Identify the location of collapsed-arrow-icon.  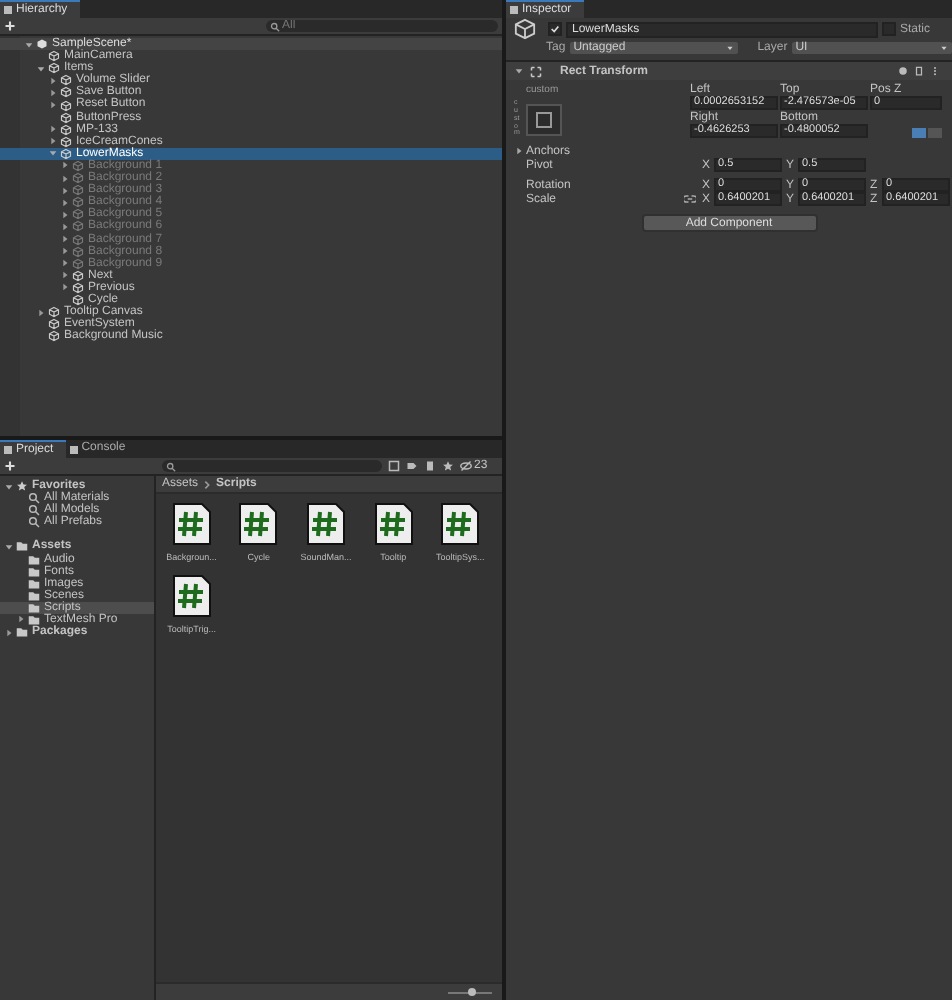
(40, 312).